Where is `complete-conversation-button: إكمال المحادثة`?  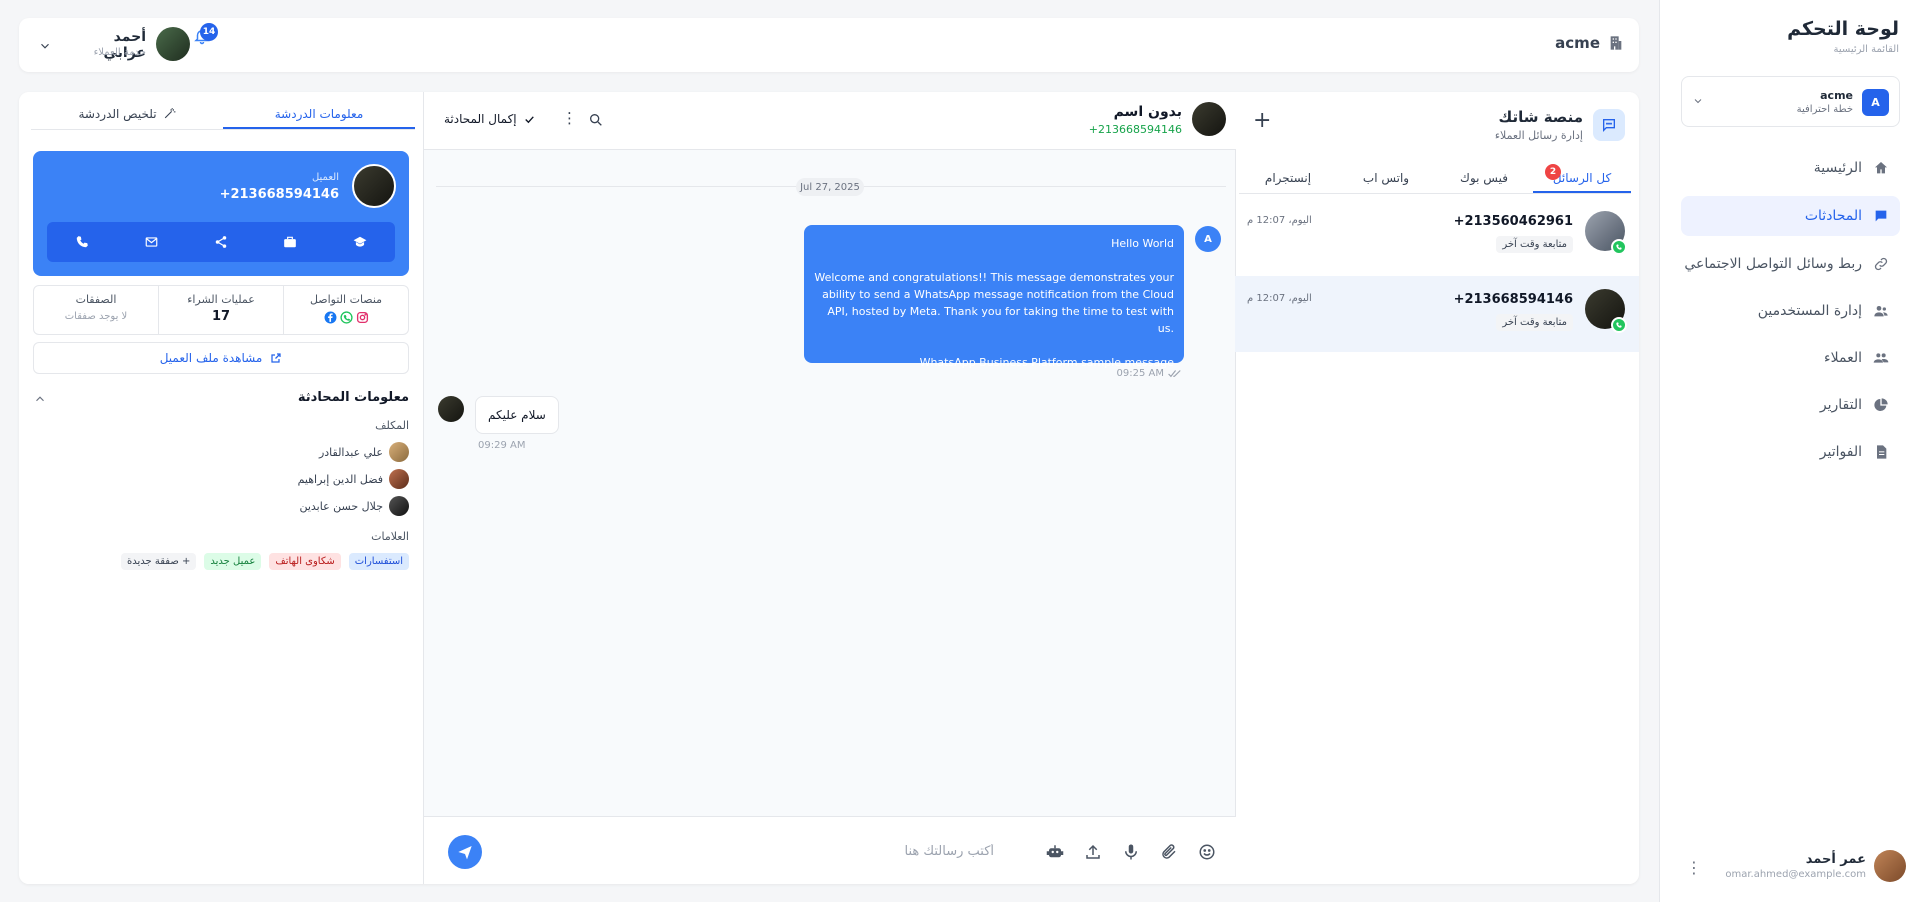
complete-conversation-button: إكمال المحادثة is located at coordinates (490, 119).